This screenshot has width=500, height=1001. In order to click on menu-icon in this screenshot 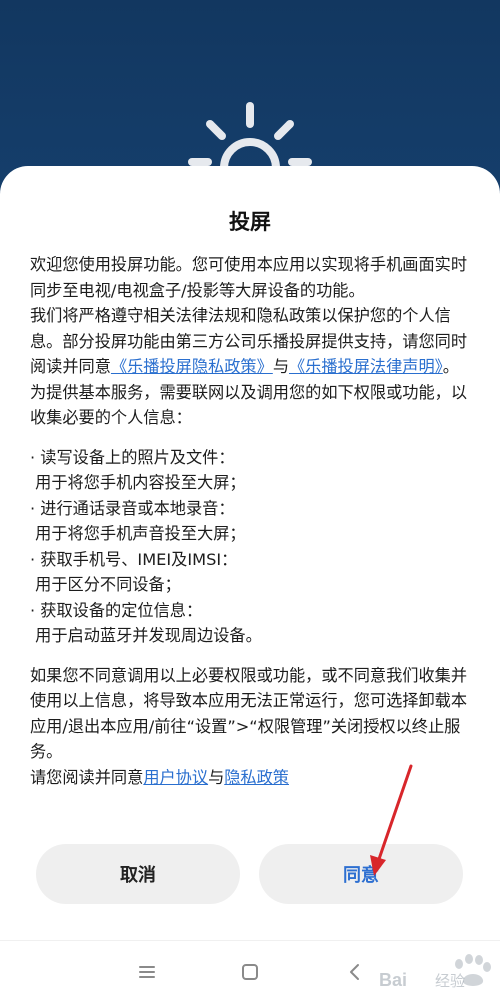, I will do `click(147, 972)`.